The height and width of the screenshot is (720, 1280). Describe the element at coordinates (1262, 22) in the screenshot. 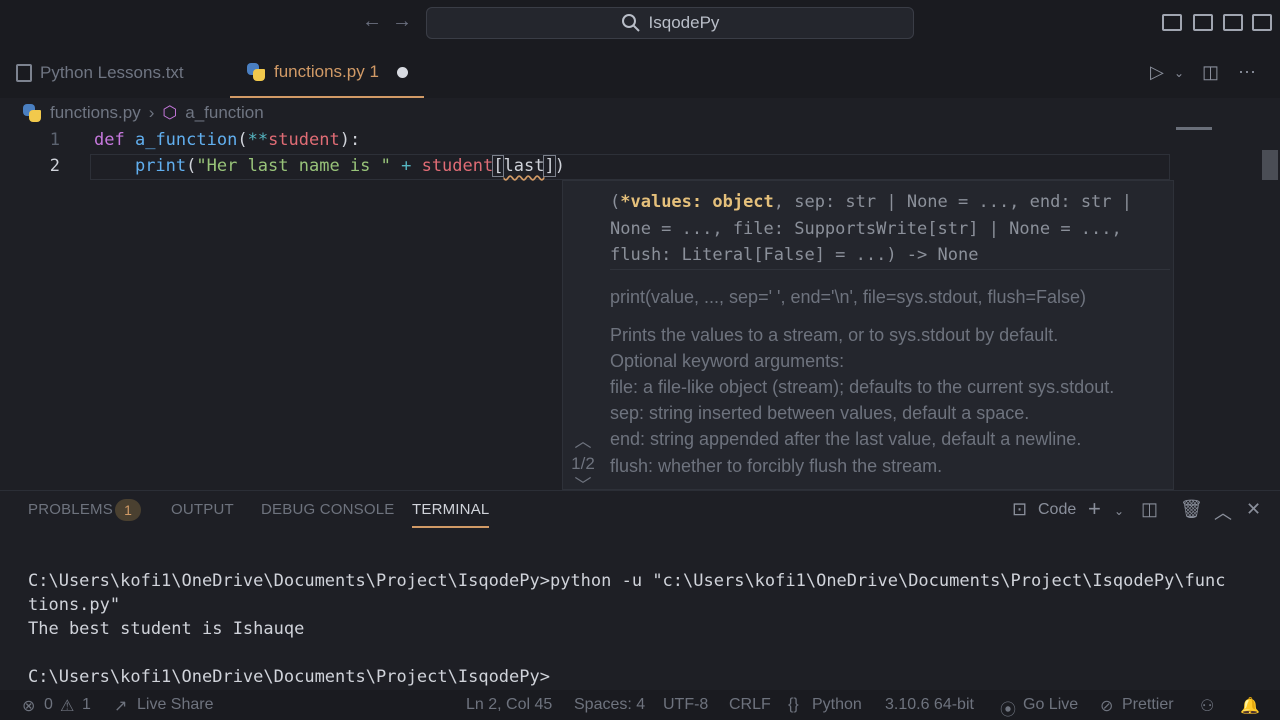

I see `customize-layout-icon` at that location.